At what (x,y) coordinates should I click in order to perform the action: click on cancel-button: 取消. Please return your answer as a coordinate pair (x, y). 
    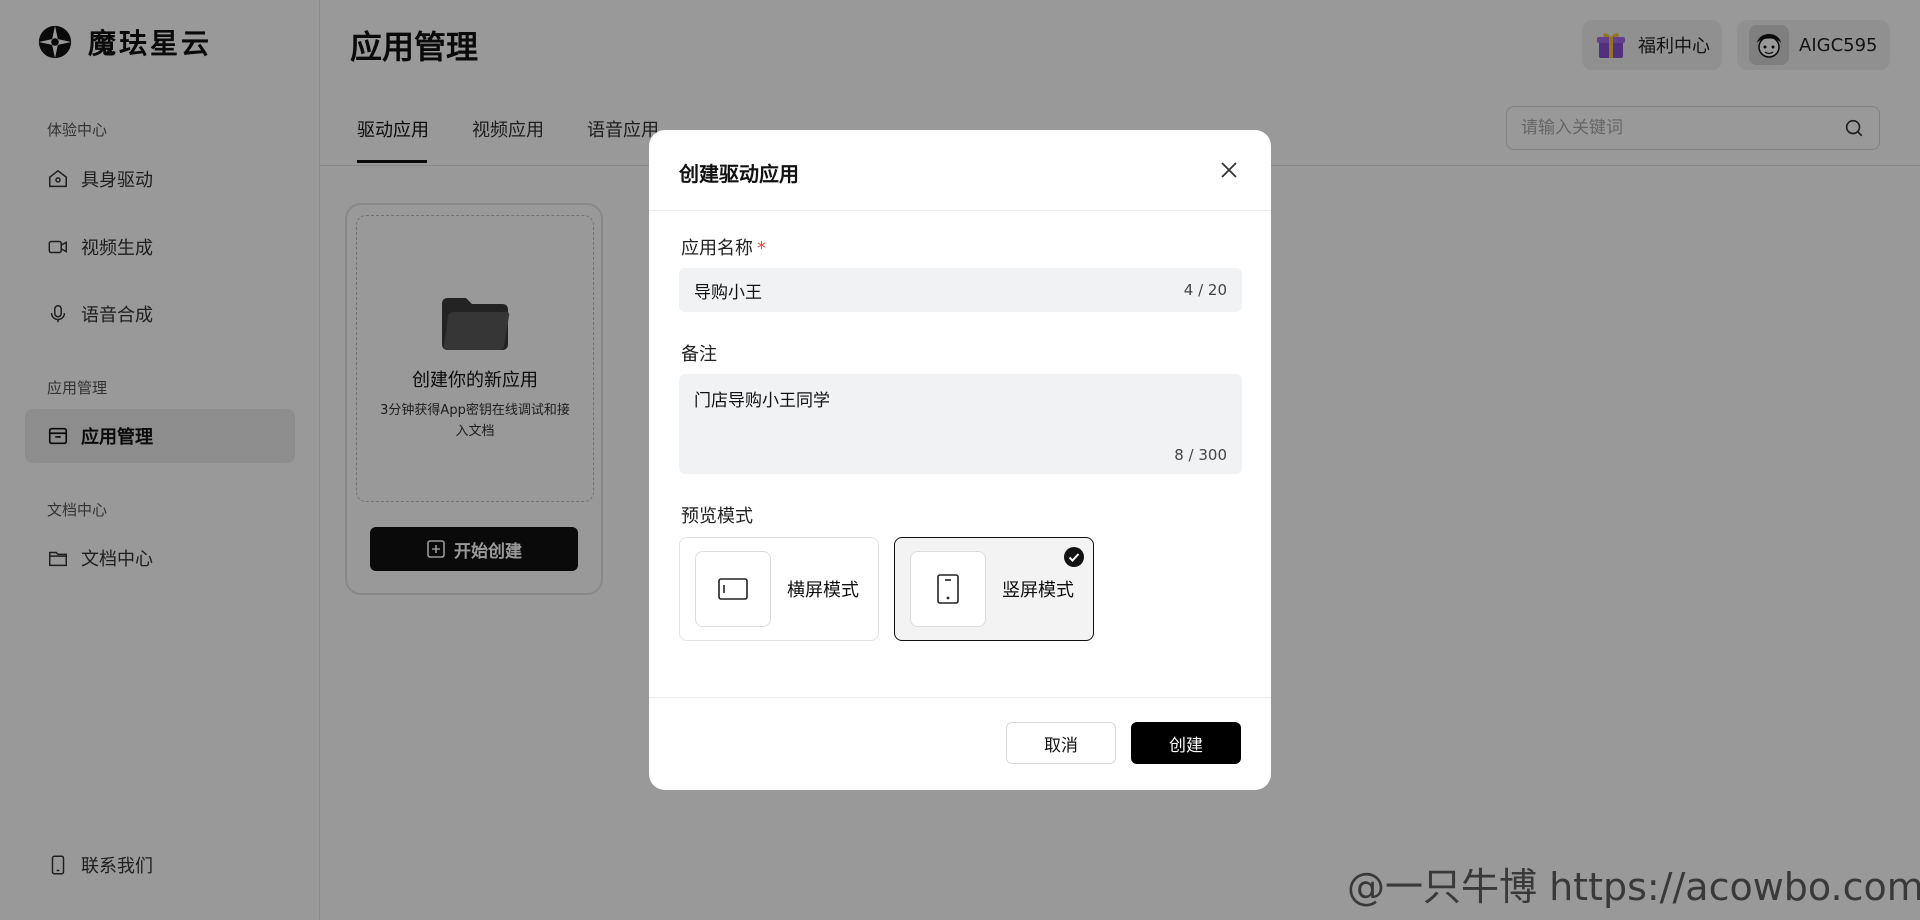
    Looking at the image, I should click on (1061, 743).